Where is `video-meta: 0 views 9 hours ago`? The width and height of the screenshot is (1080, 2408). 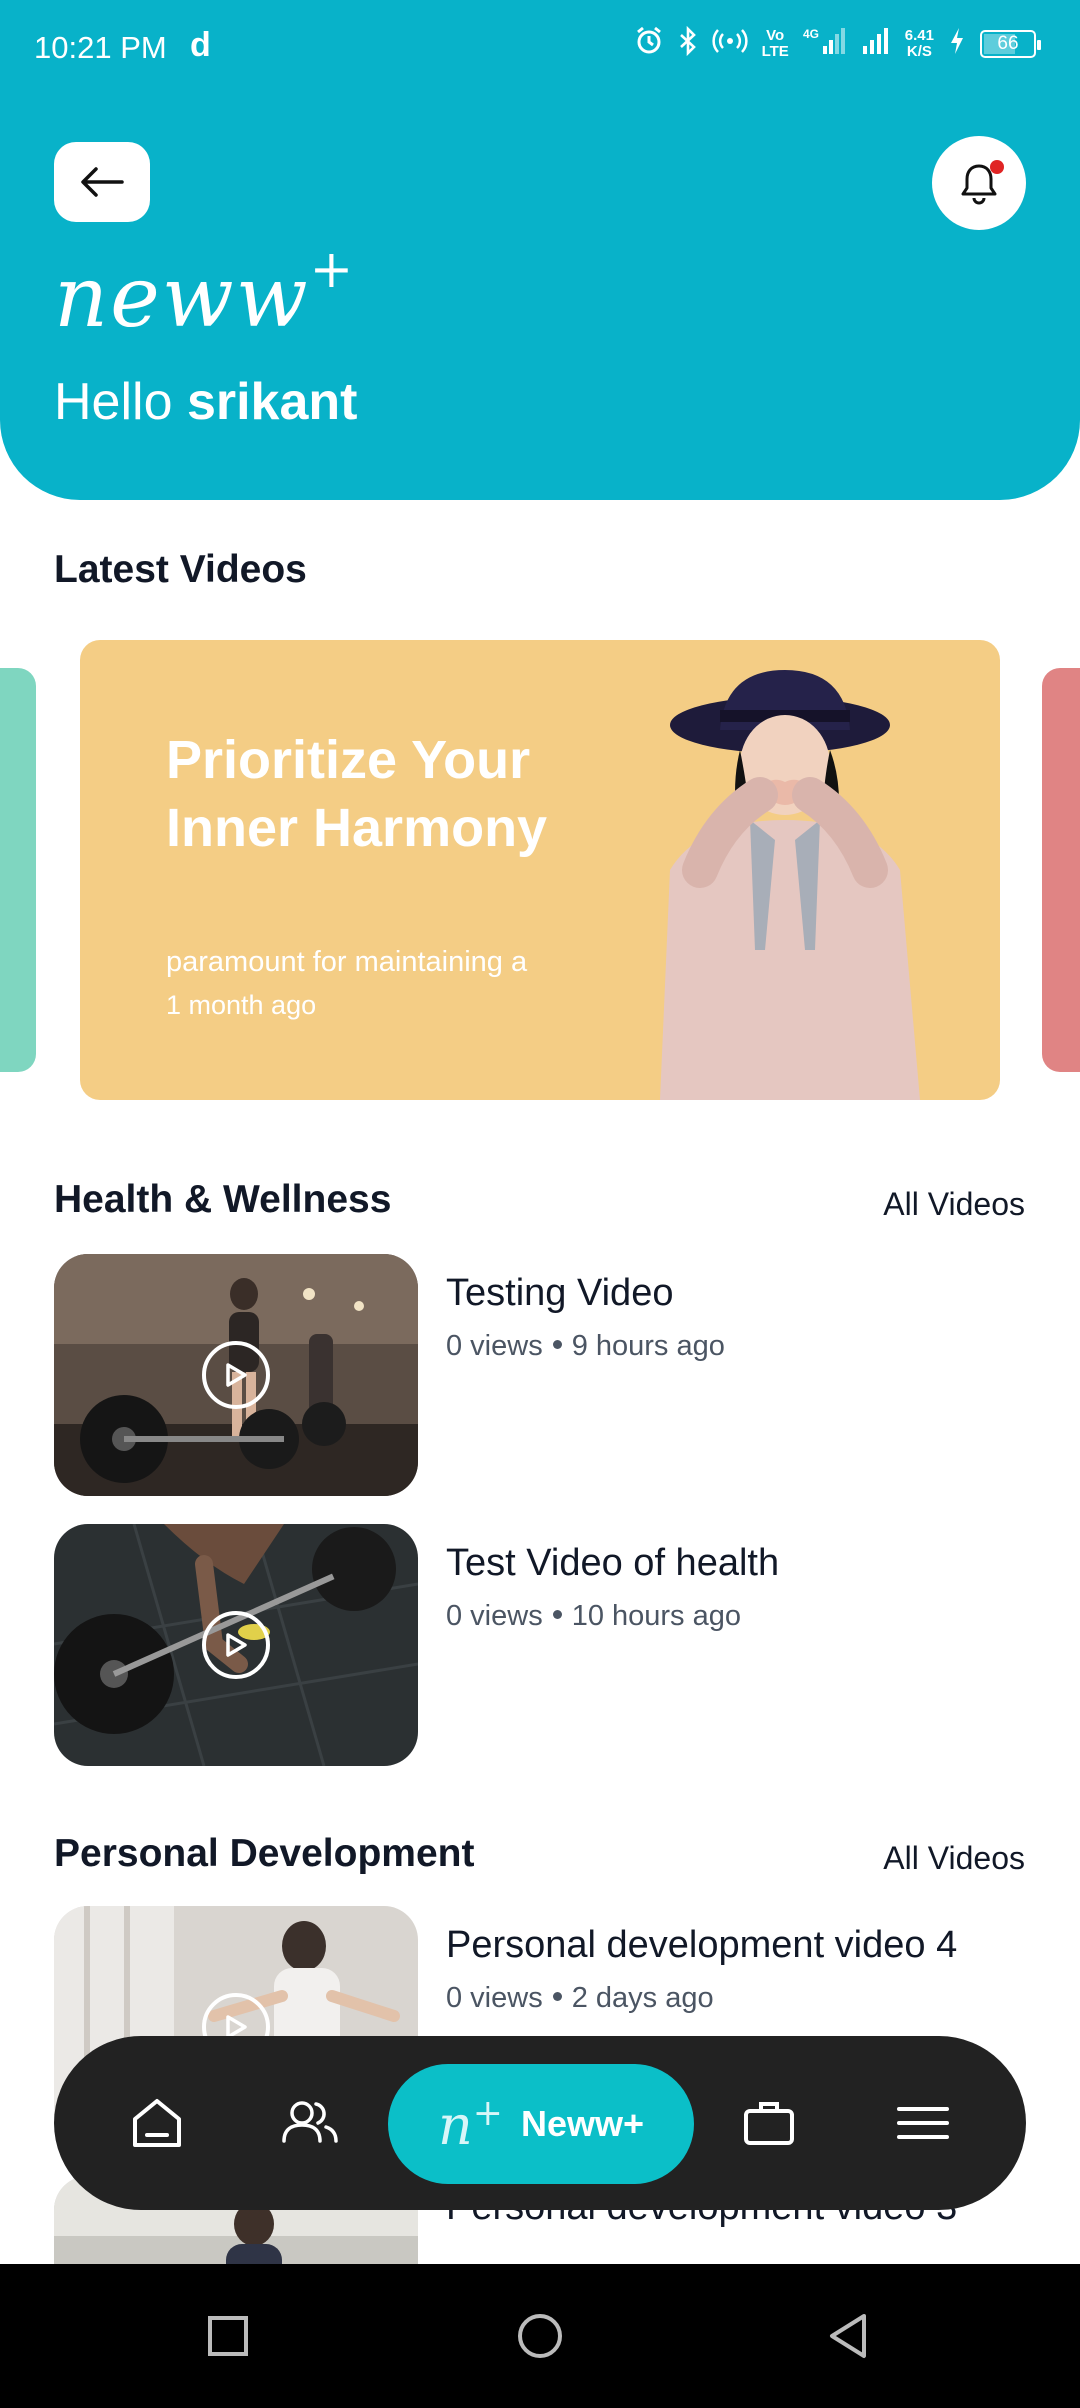 video-meta: 0 views 9 hours ago is located at coordinates (585, 1346).